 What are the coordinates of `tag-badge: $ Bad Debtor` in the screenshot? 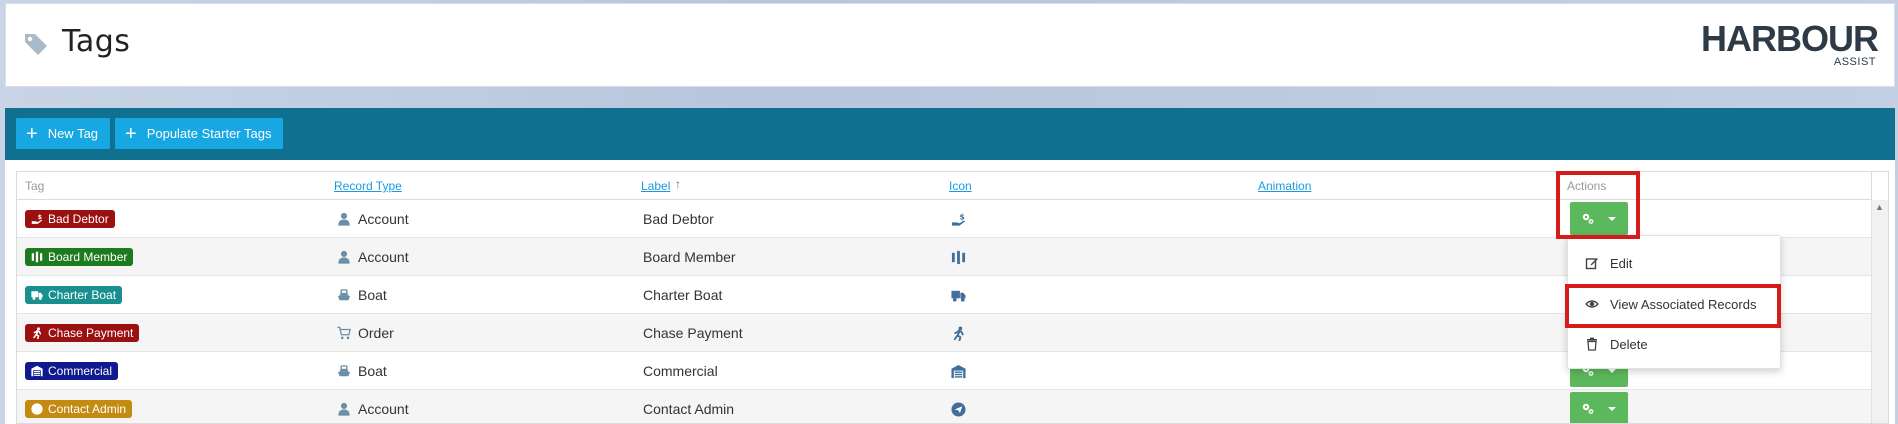 It's located at (70, 219).